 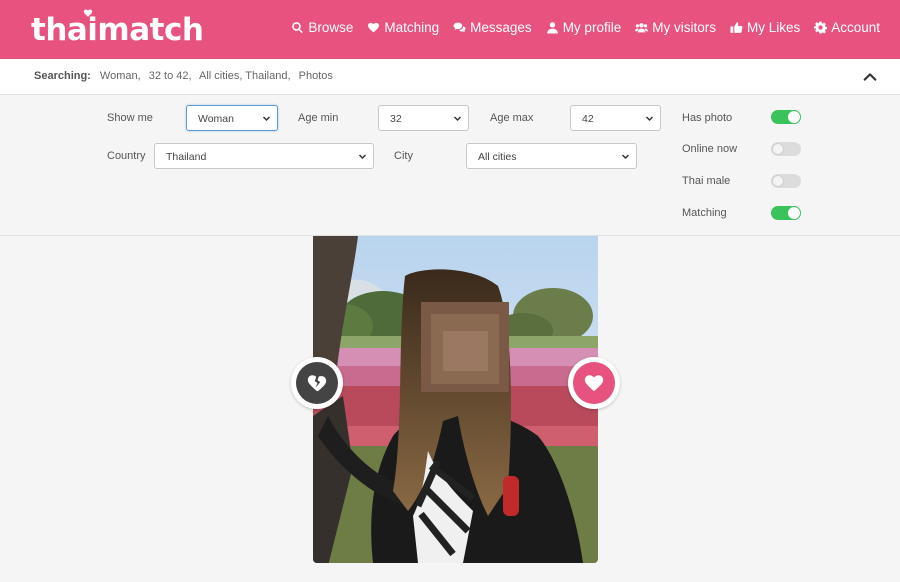 I want to click on show-me-label: Show me, so click(x=130, y=118).